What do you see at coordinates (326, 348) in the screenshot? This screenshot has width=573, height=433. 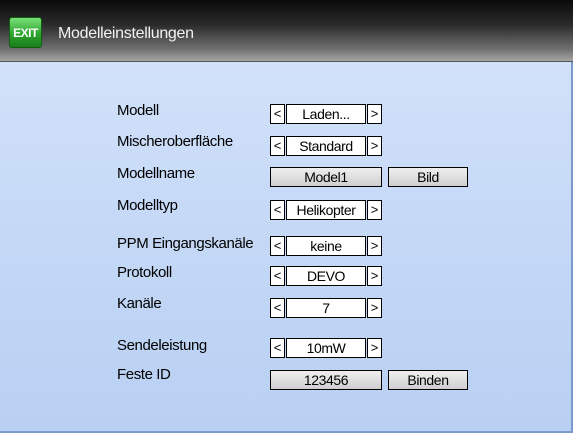 I see `sendeleistung-value: 10mW` at bounding box center [326, 348].